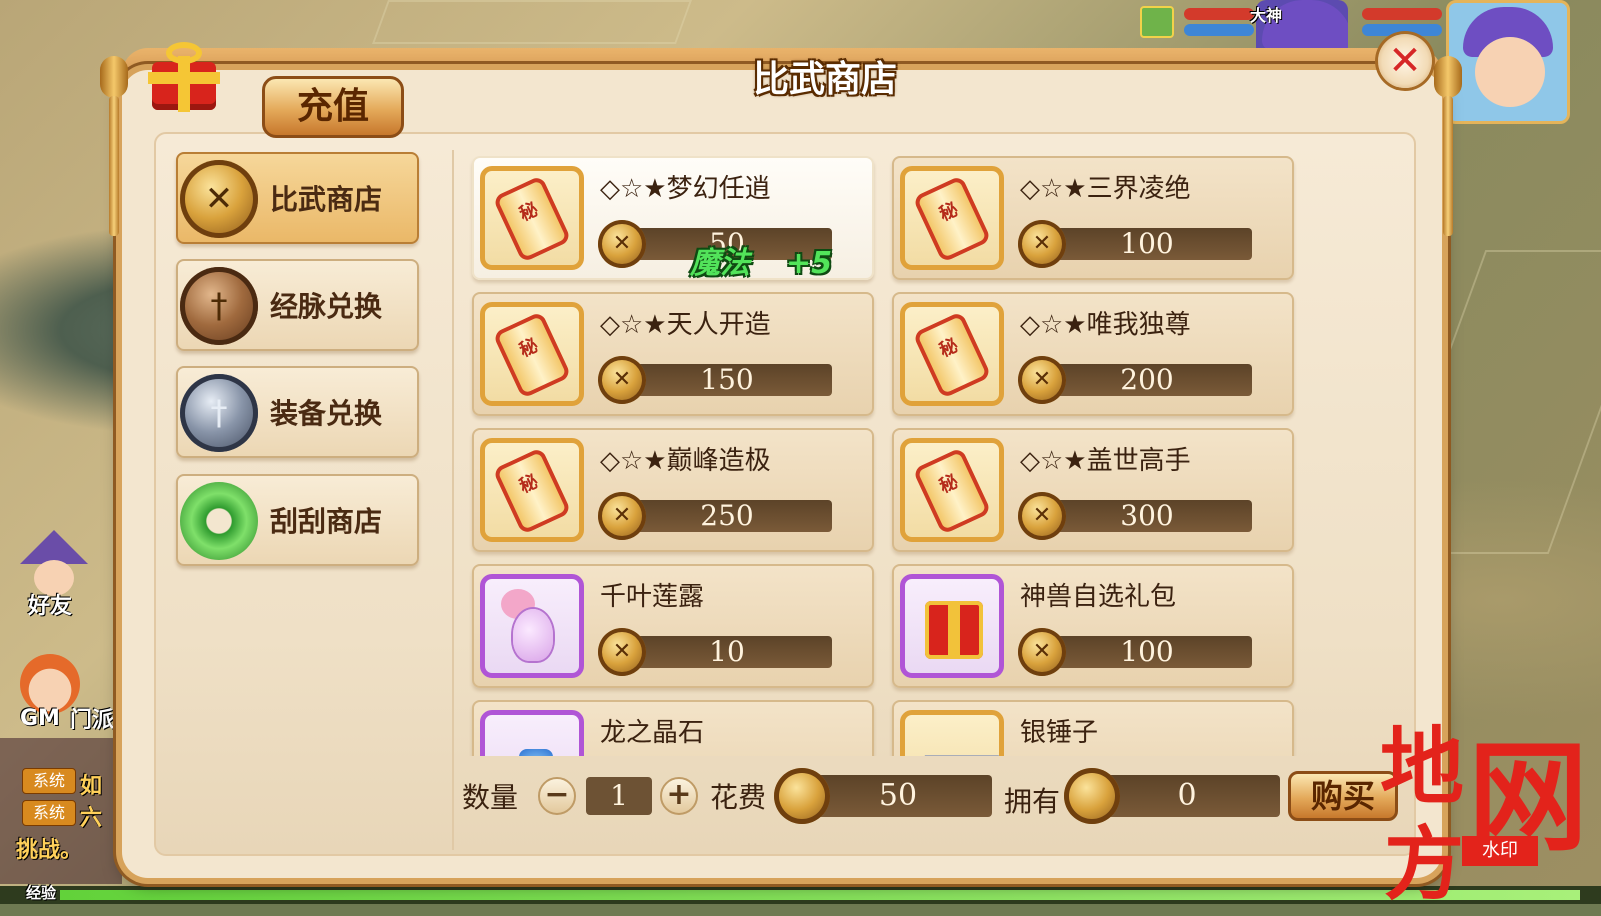  I want to click on item-name: 银锤子, so click(1059, 733).